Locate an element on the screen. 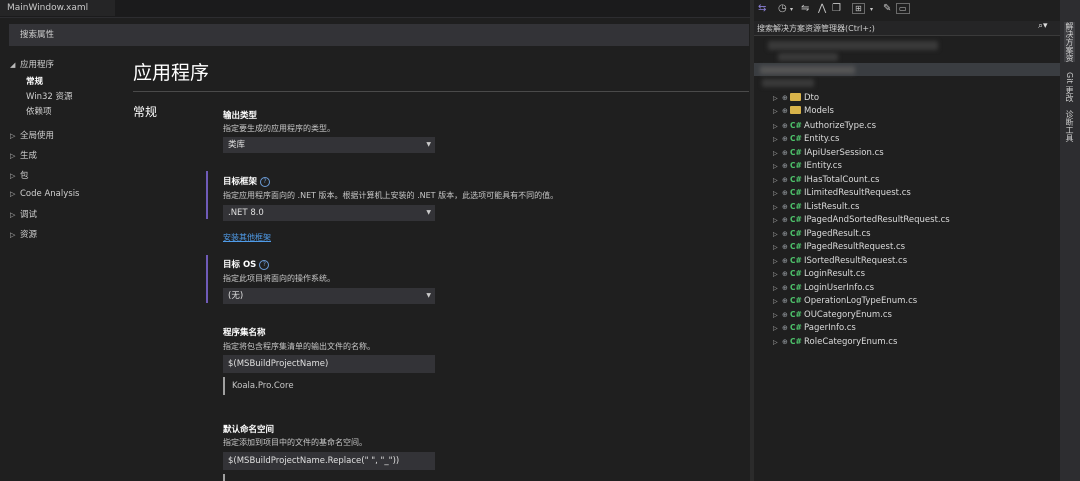 Image resolution: width=1080 pixels, height=481 pixels. target-framework-dropdown: .NET 8.0 ▼ is located at coordinates (329, 213).